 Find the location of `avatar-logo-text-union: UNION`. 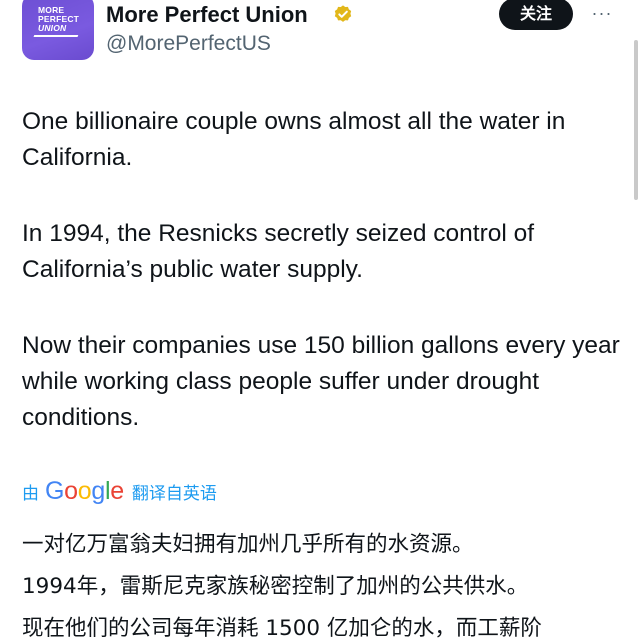

avatar-logo-text-union: UNION is located at coordinates (52, 28).